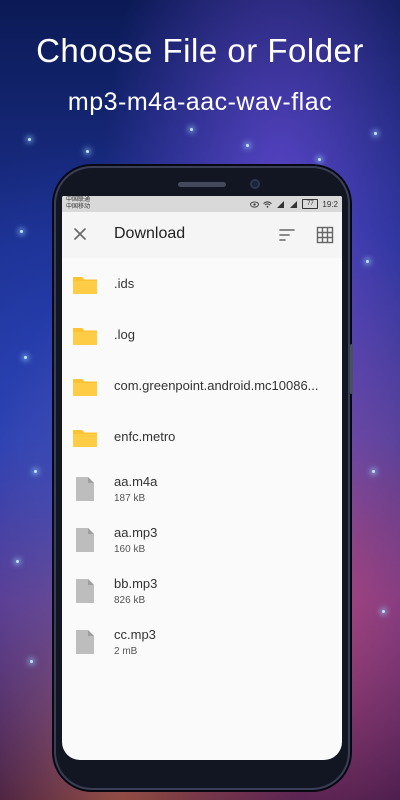  I want to click on carrier-info: 中国联通 中国移动, so click(78, 204).